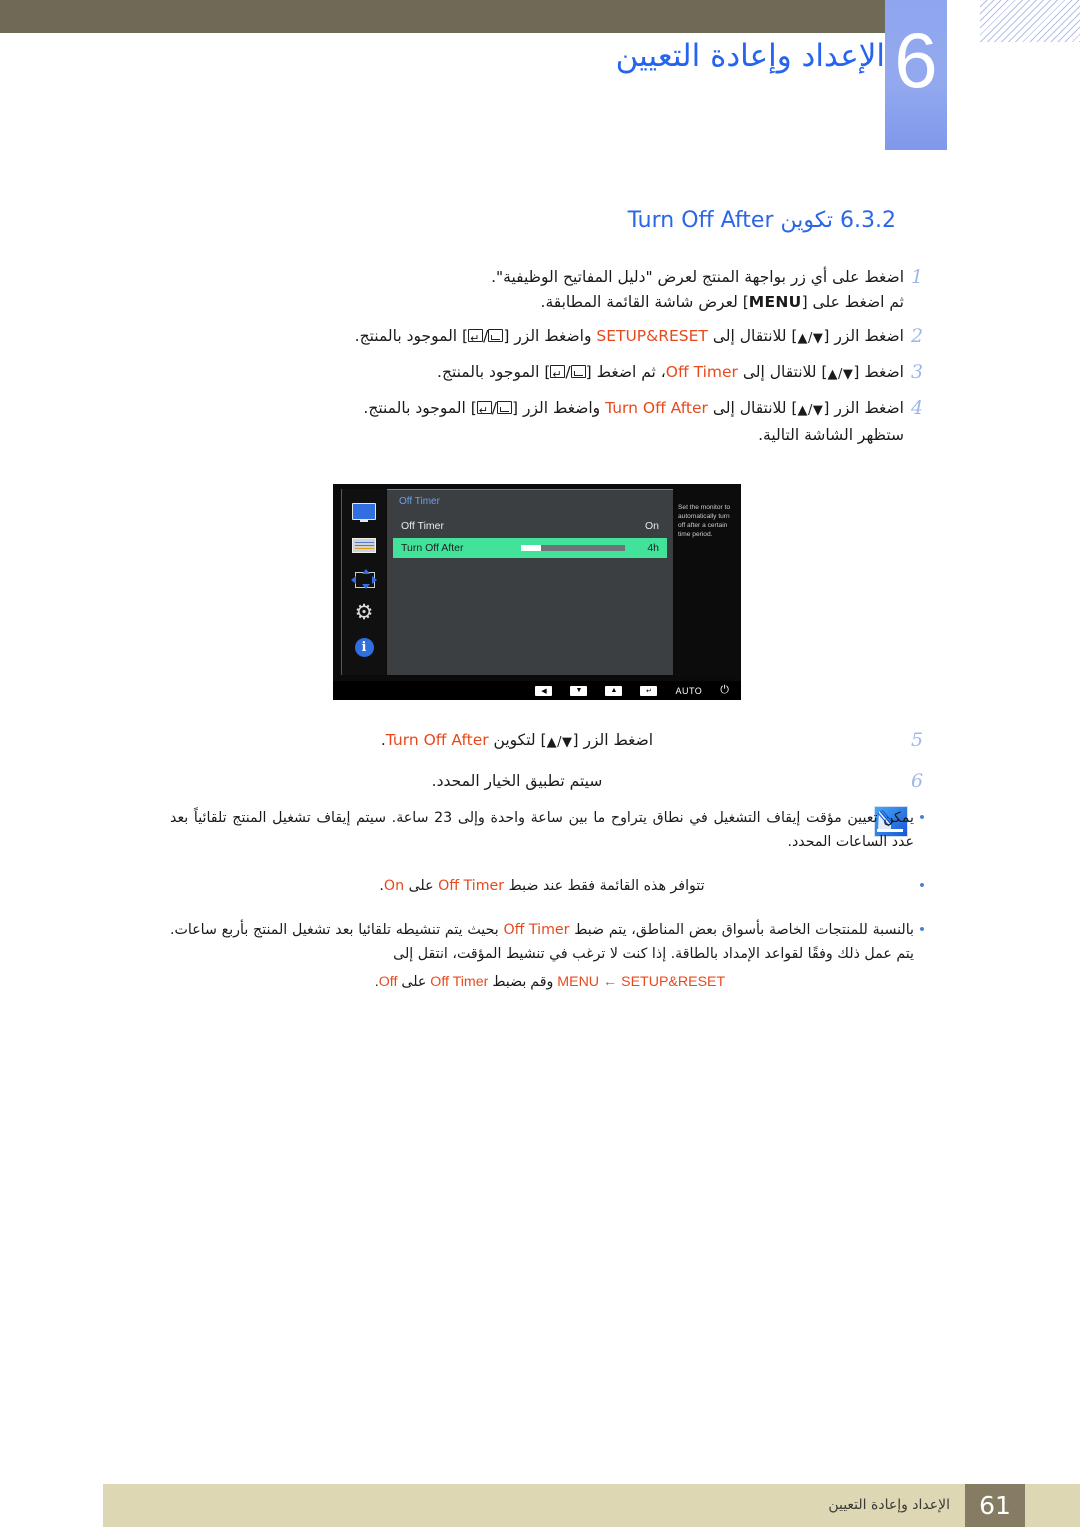 The width and height of the screenshot is (1080, 1527). I want to click on osd-sidebar: ⚙ i, so click(363, 582).